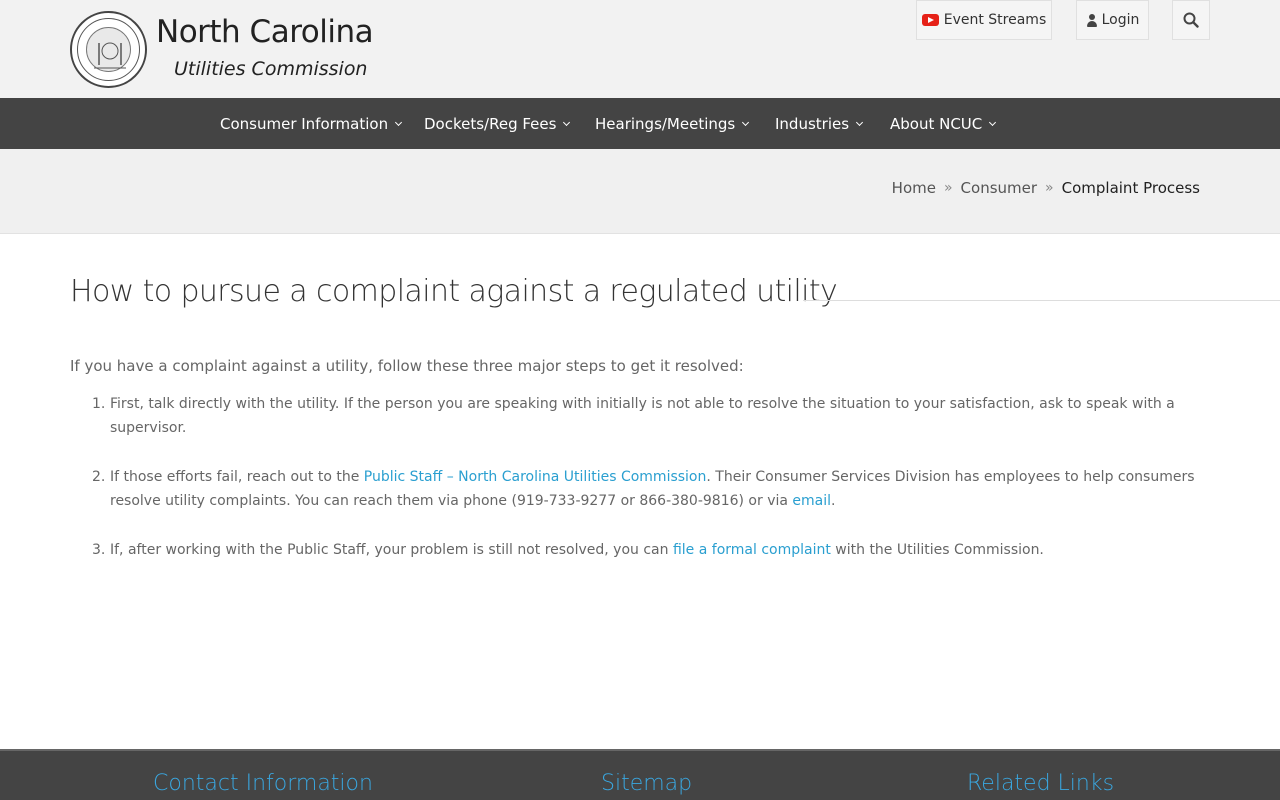 This screenshot has width=1280, height=800. What do you see at coordinates (640, 191) in the screenshot?
I see `breadcrumb-band: Home » Consumer » Complaint Process` at bounding box center [640, 191].